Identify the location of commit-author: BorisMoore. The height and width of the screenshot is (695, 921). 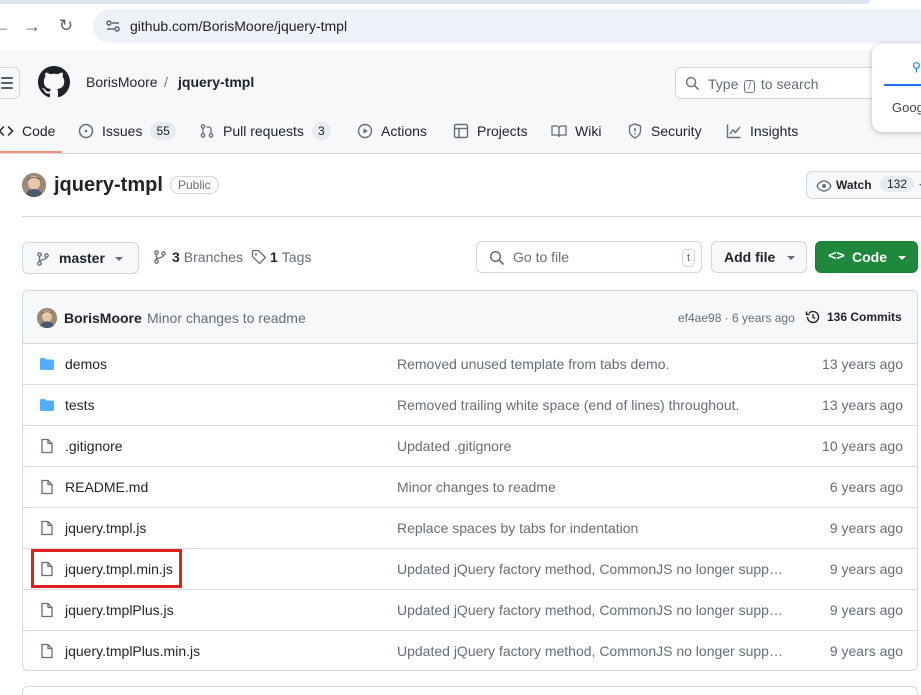
(103, 318).